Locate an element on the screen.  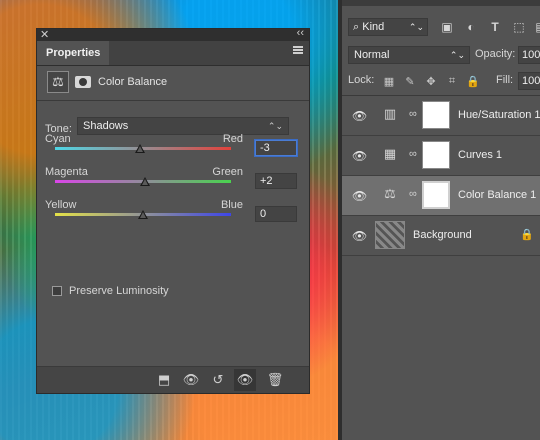
adjustment-title: Color Balance is located at coordinates (133, 82).